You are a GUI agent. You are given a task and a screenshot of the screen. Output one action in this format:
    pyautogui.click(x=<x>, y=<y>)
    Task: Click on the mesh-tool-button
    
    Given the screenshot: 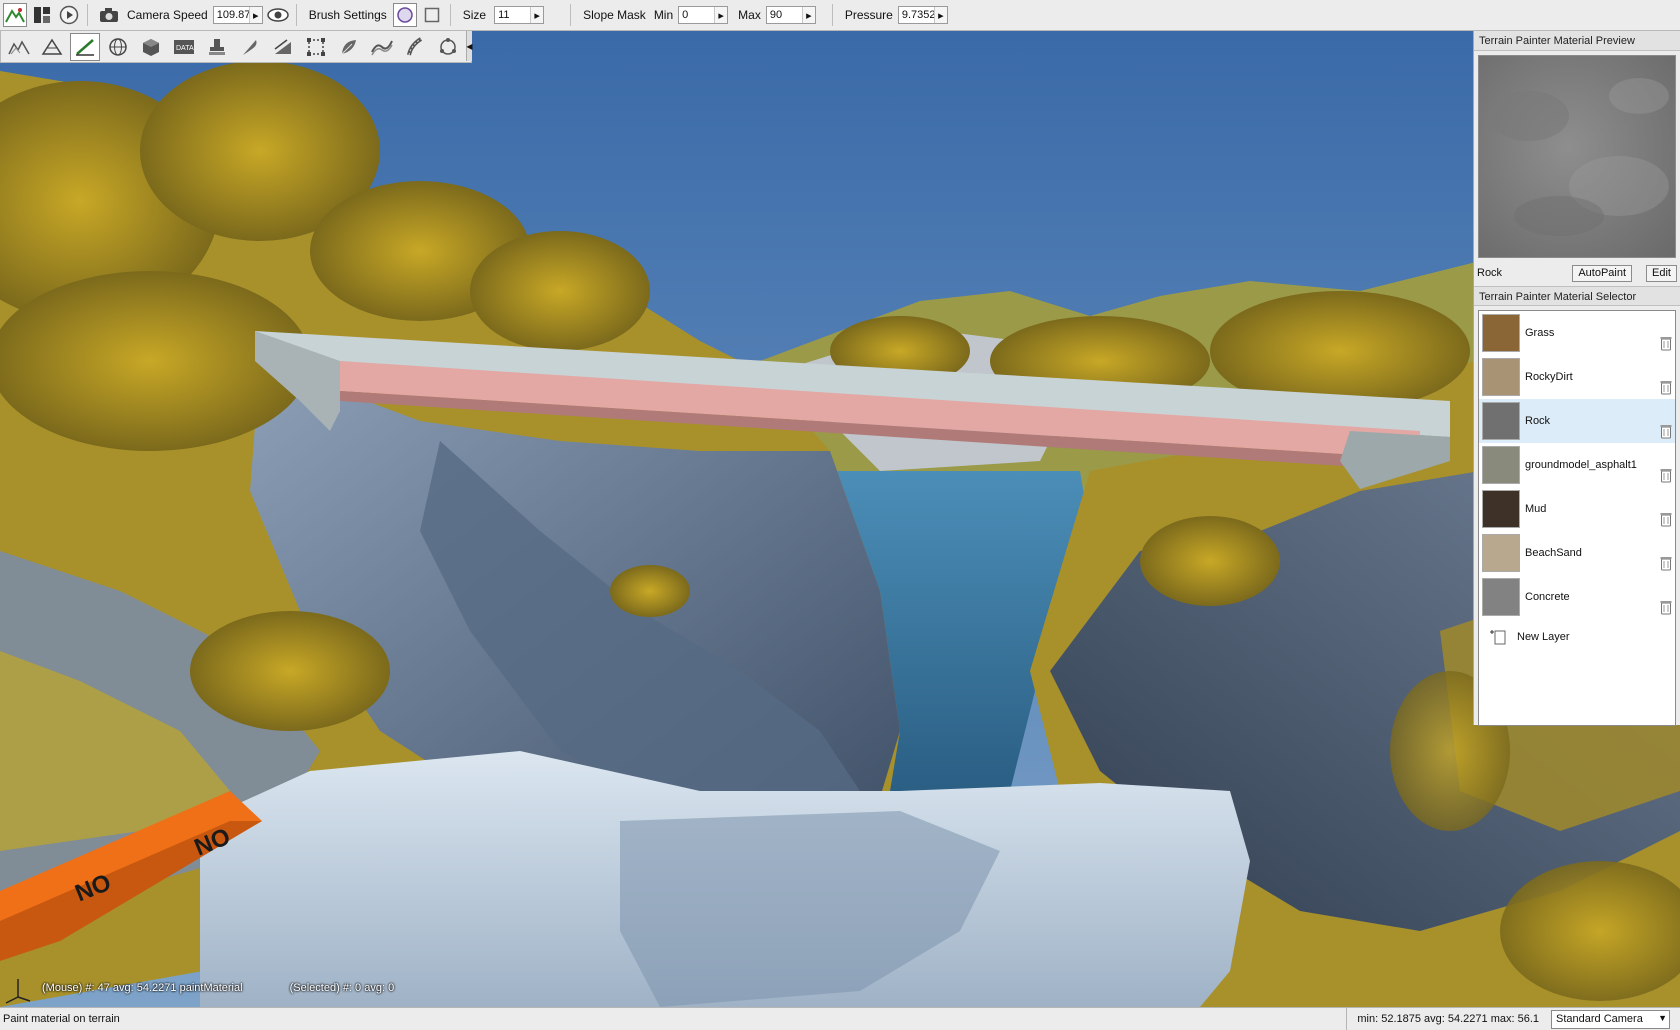 What is the action you would take?
    pyautogui.click(x=52, y=47)
    